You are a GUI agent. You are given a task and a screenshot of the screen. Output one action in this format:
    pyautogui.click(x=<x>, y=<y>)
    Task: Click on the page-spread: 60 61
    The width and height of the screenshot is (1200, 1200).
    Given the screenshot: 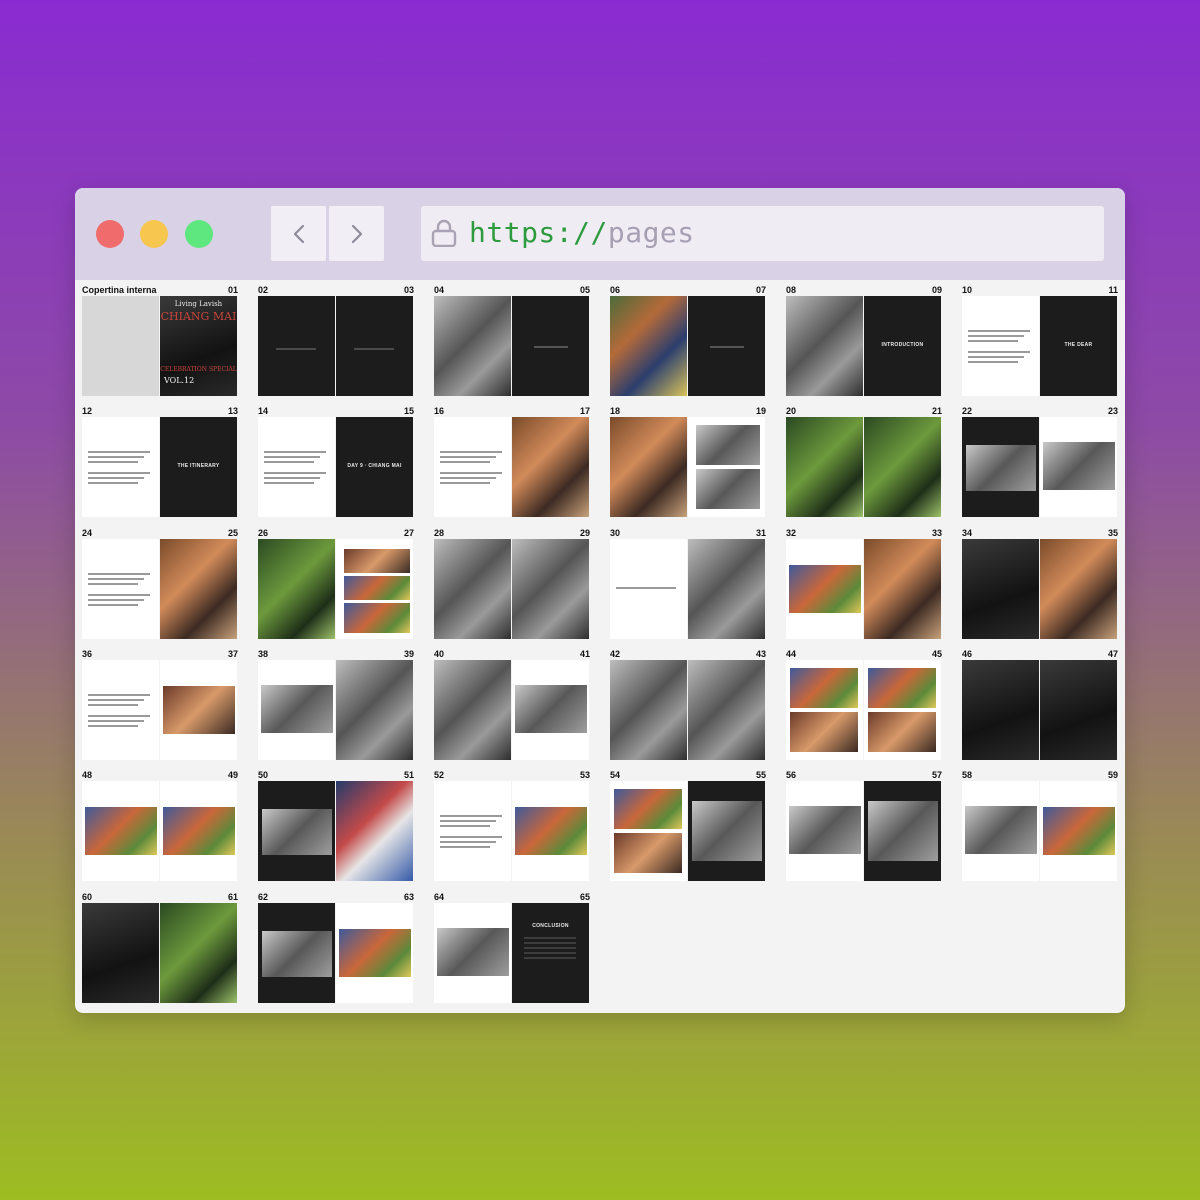 What is the action you would take?
    pyautogui.click(x=160, y=951)
    